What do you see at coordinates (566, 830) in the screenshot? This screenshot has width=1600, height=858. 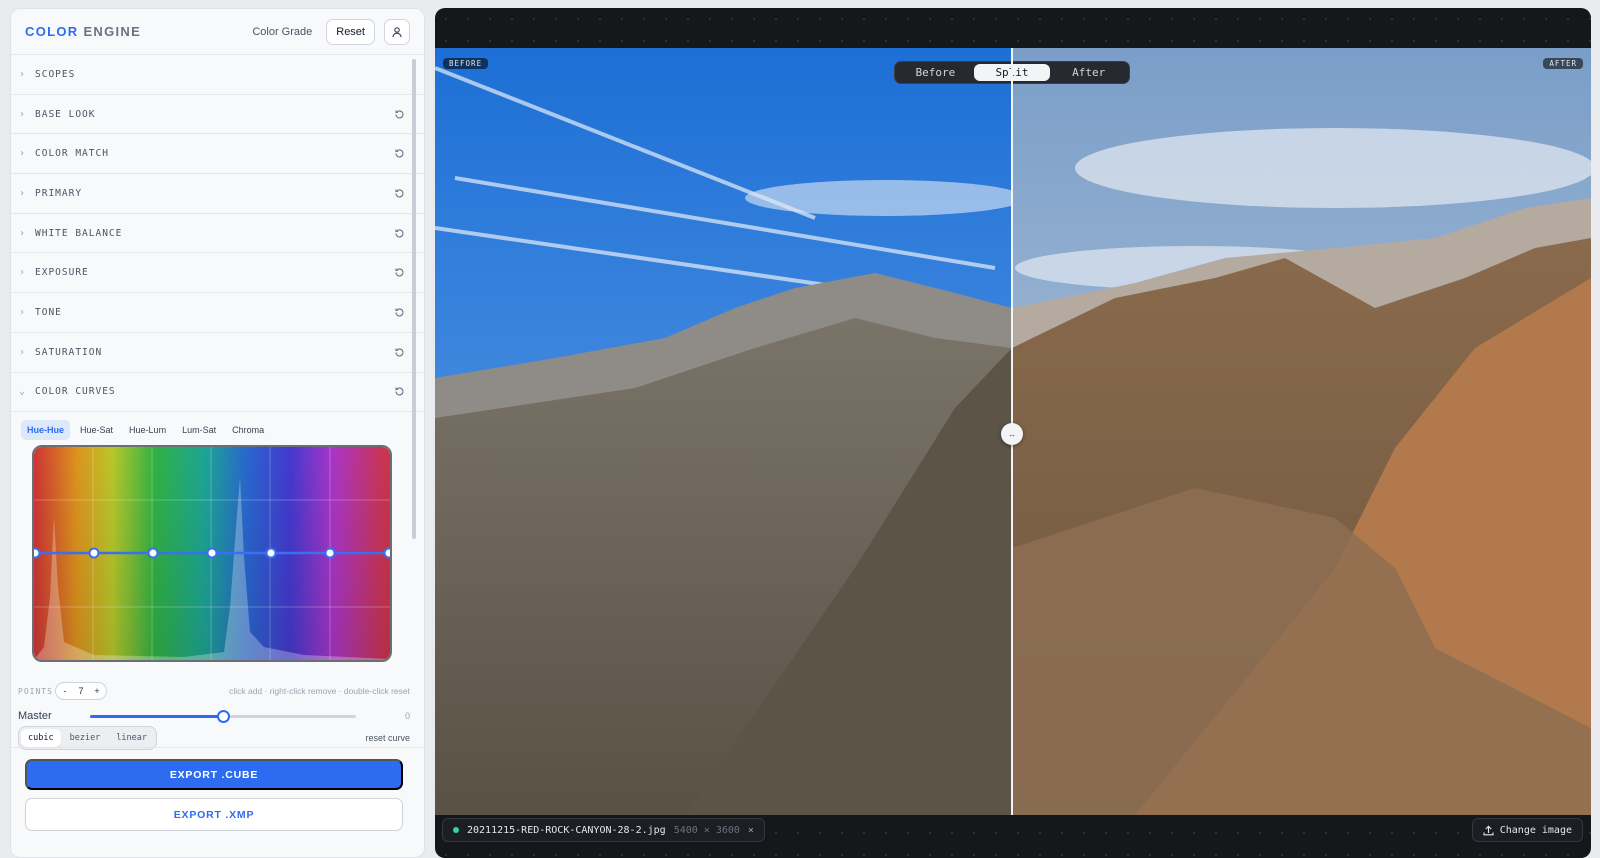 I see `file-name: 20211215-RED-ROCK-CANYON-28-2.jpg` at bounding box center [566, 830].